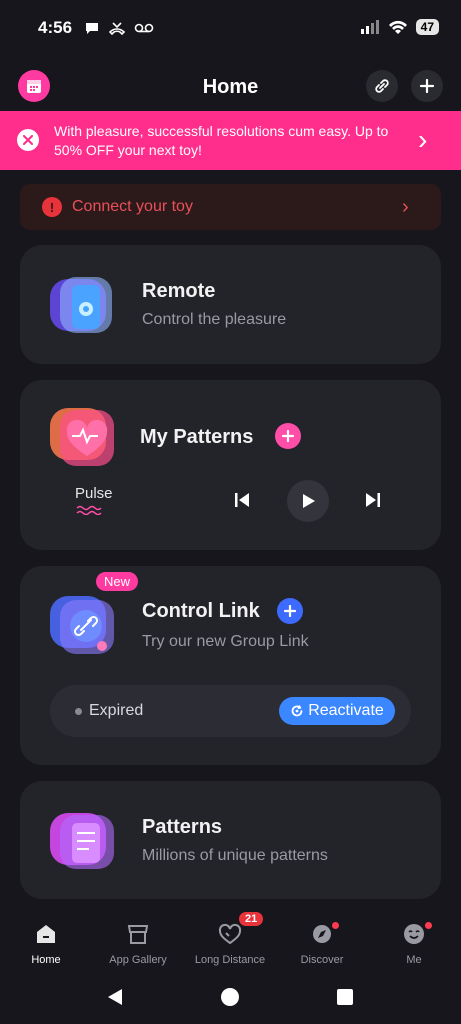  What do you see at coordinates (369, 27) in the screenshot?
I see `signal-icon` at bounding box center [369, 27].